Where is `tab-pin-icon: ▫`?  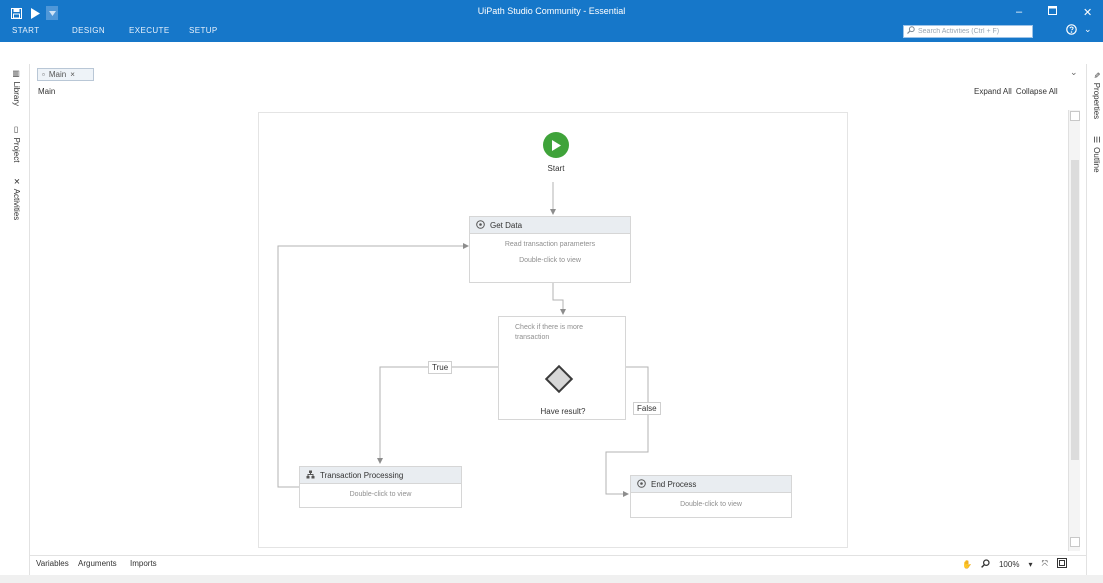
tab-pin-icon: ▫ is located at coordinates (43, 74).